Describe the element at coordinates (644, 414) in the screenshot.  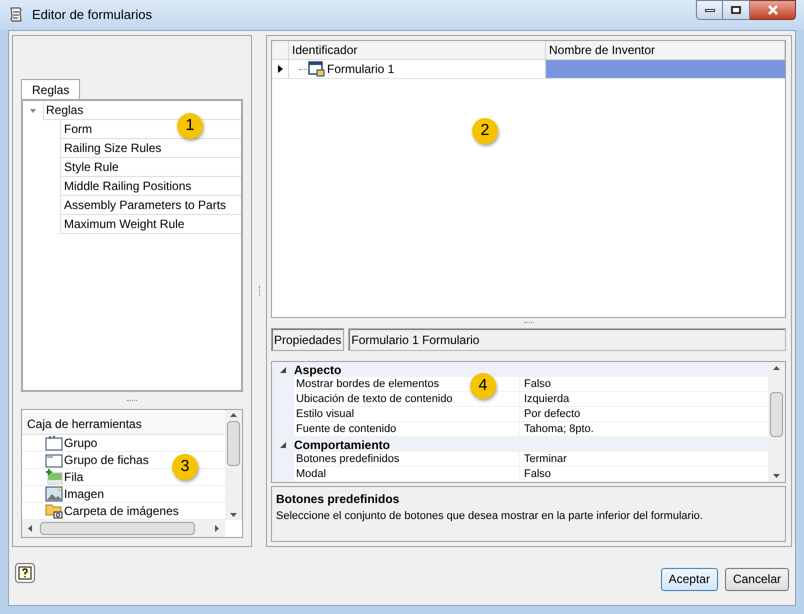
I see `property-value: Por defecto` at that location.